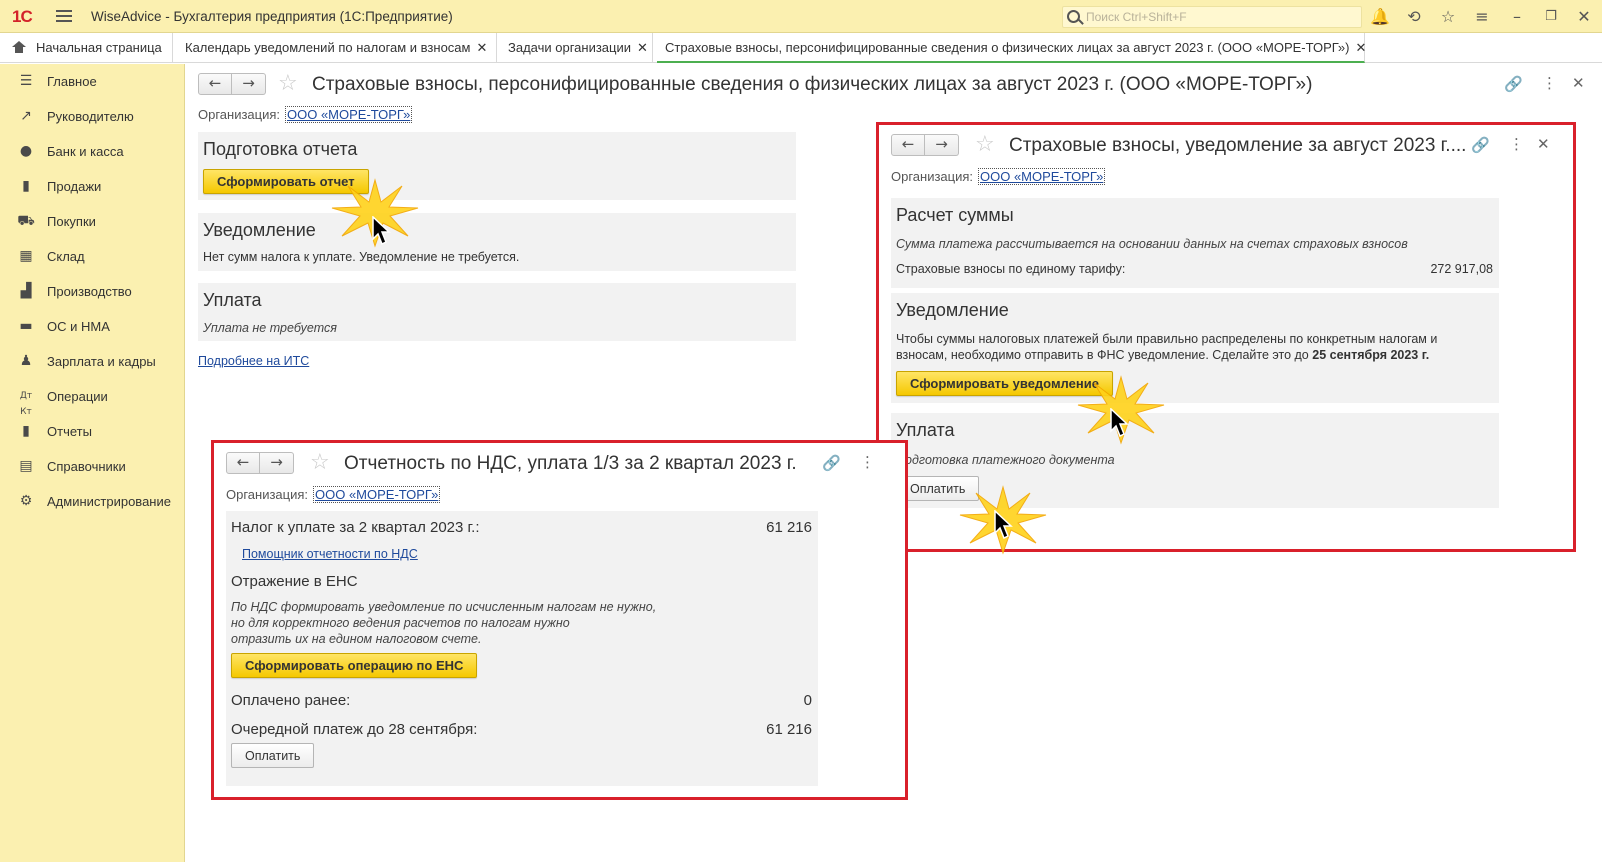 This screenshot has height=862, width=1602. I want to click on ens-title: Отражение в ЕНС, so click(294, 581).